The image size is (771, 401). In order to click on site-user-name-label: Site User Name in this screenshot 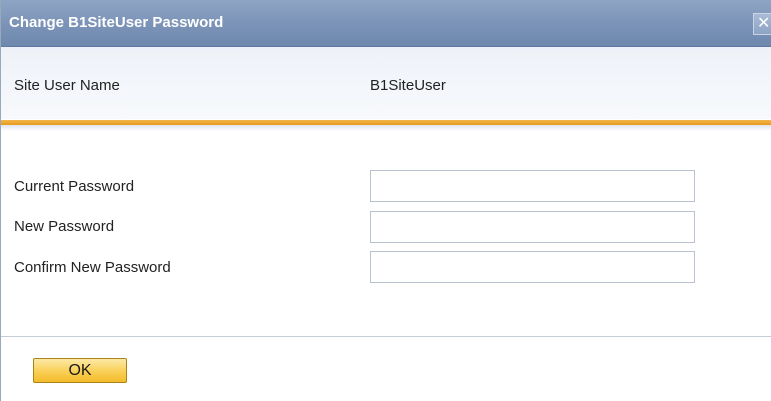, I will do `click(67, 85)`.